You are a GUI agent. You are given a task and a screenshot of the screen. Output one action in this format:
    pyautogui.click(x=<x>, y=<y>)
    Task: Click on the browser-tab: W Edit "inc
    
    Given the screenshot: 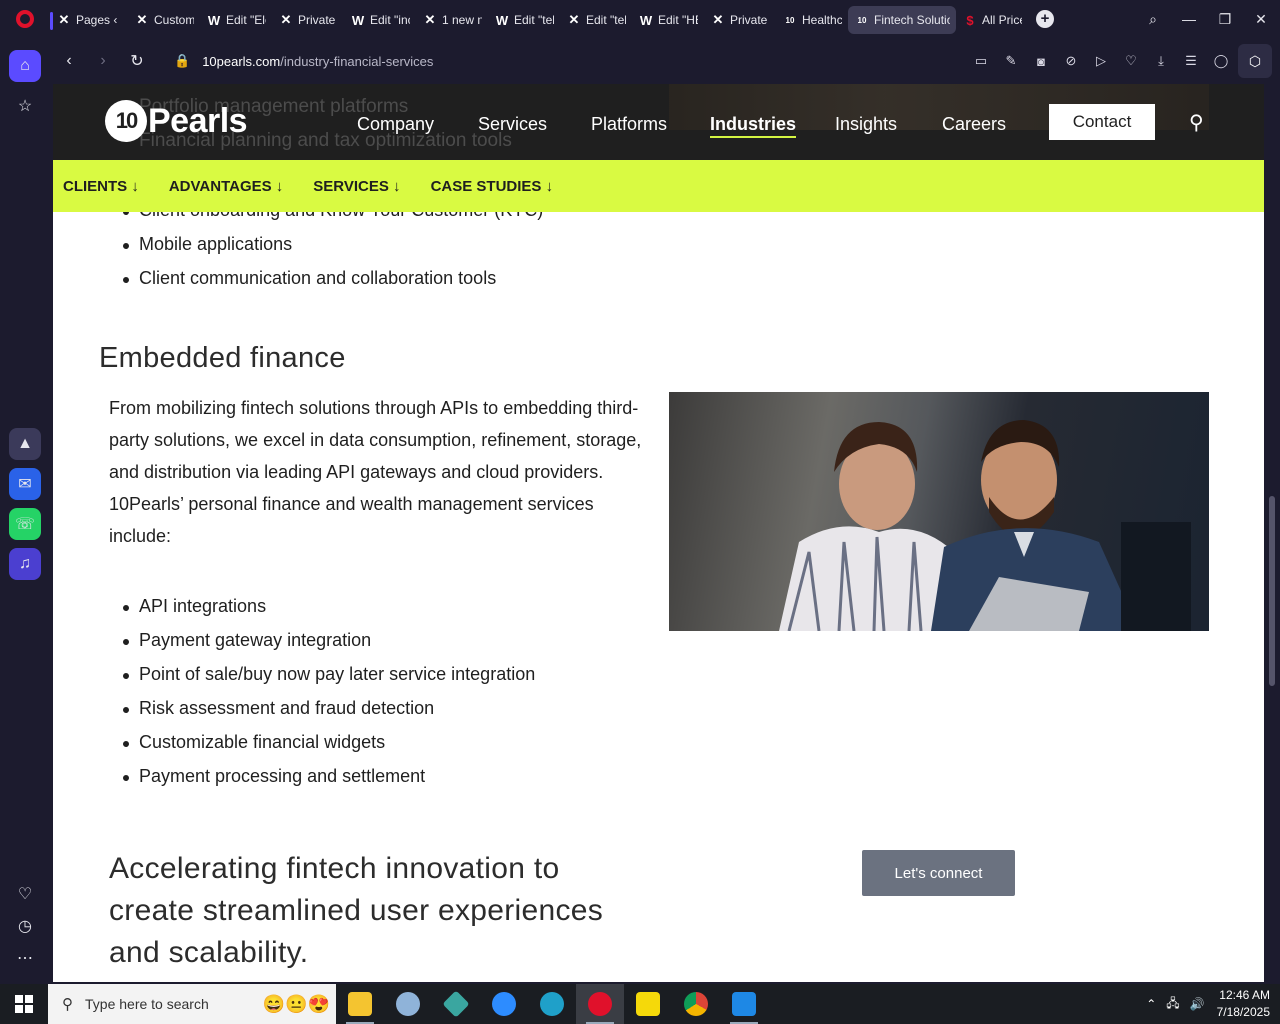 What is the action you would take?
    pyautogui.click(x=380, y=20)
    